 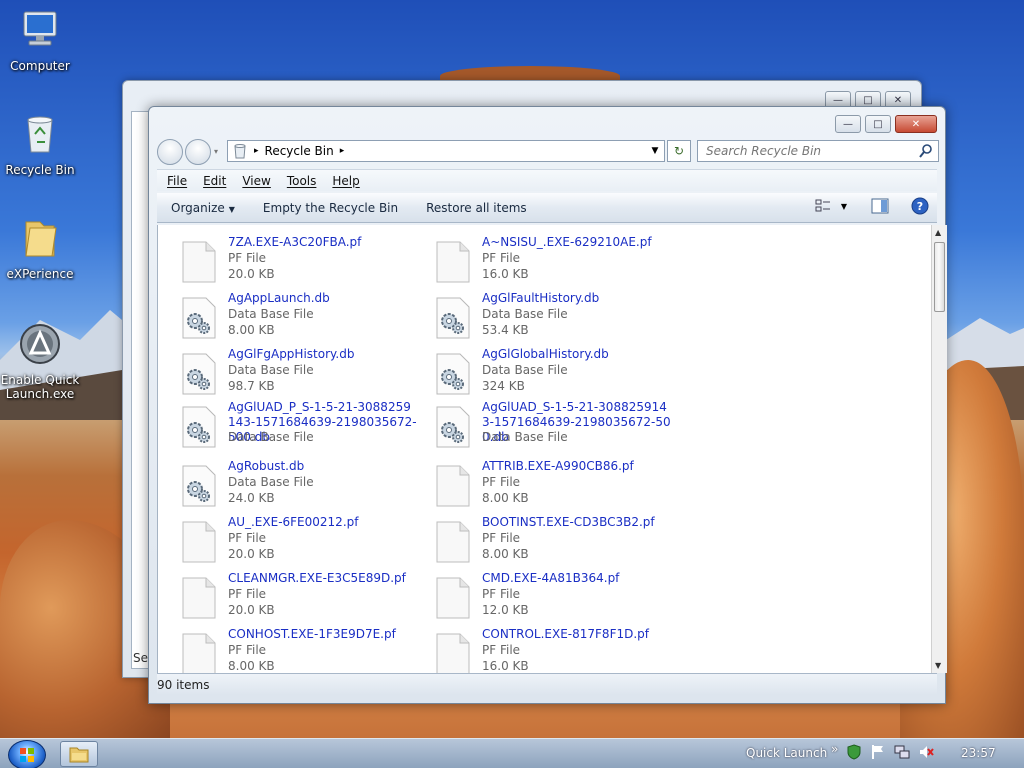 I want to click on menu-help: Help, so click(x=345, y=181).